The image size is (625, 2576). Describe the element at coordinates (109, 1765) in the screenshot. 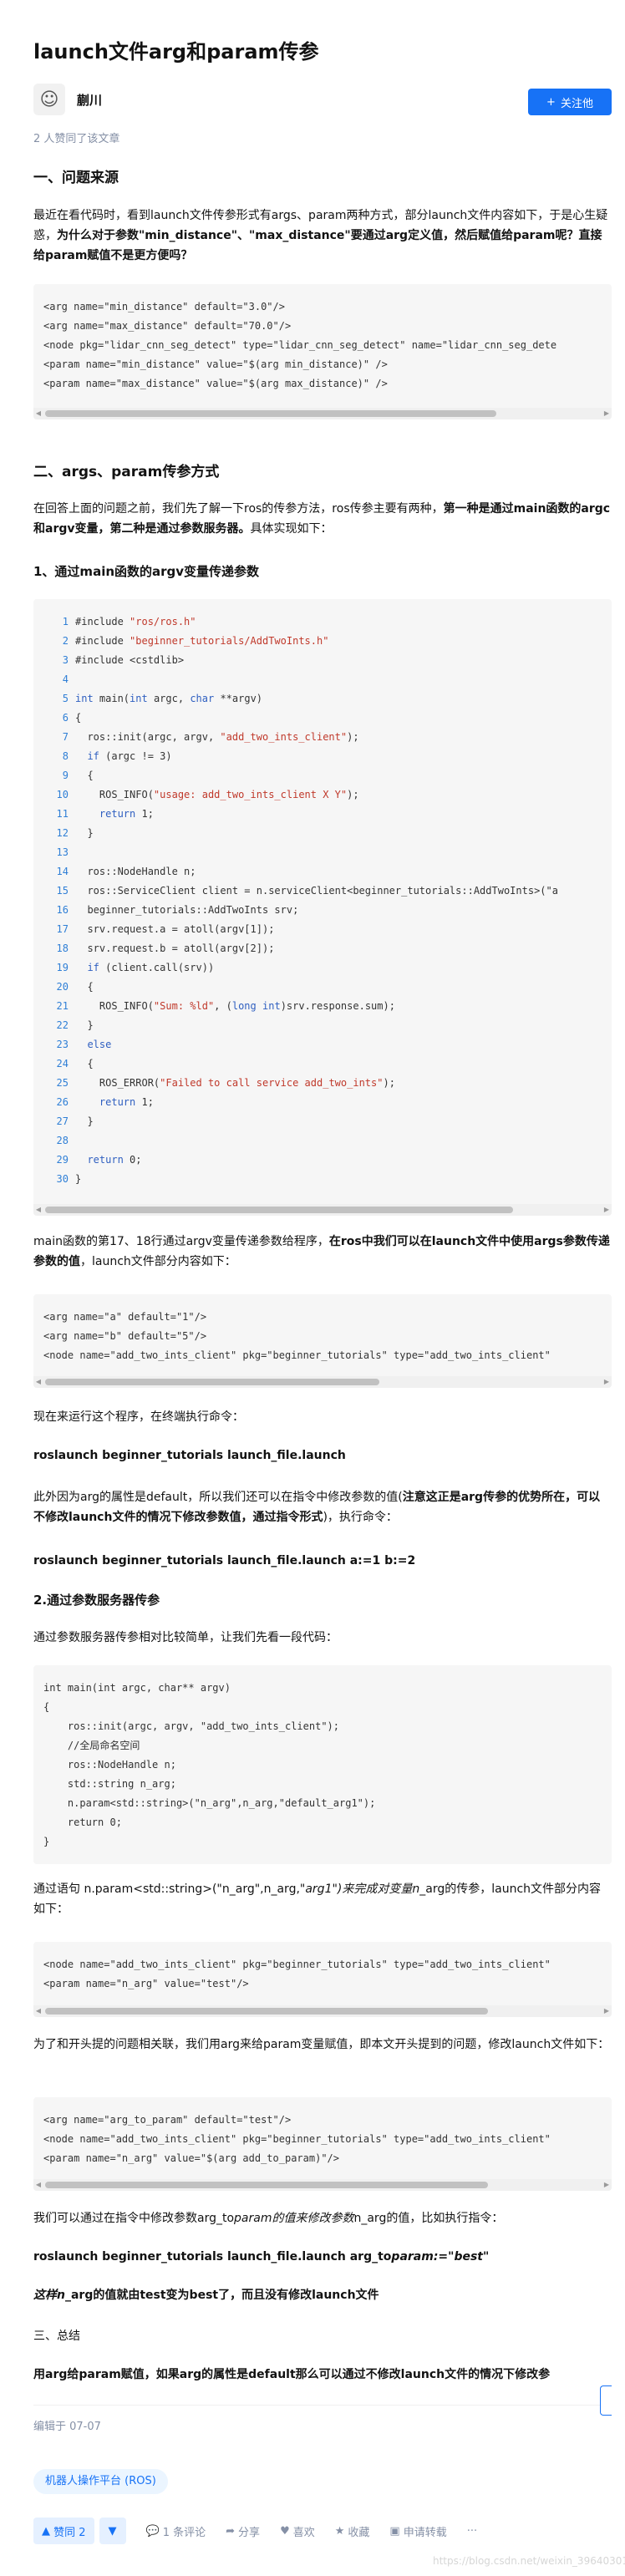

I see `code-line: ros::NodeHandle n;` at that location.